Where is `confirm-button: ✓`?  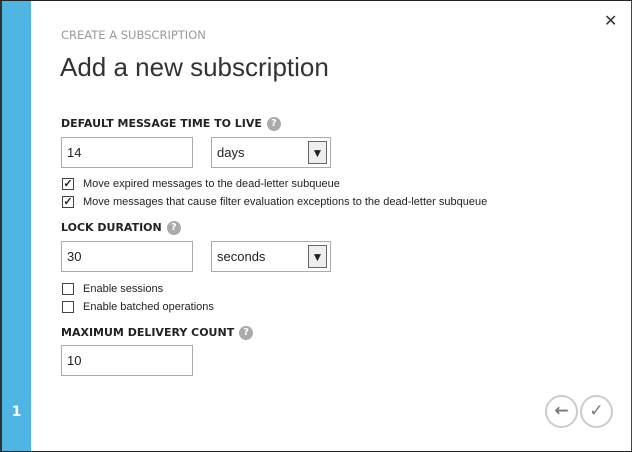 confirm-button: ✓ is located at coordinates (596, 411).